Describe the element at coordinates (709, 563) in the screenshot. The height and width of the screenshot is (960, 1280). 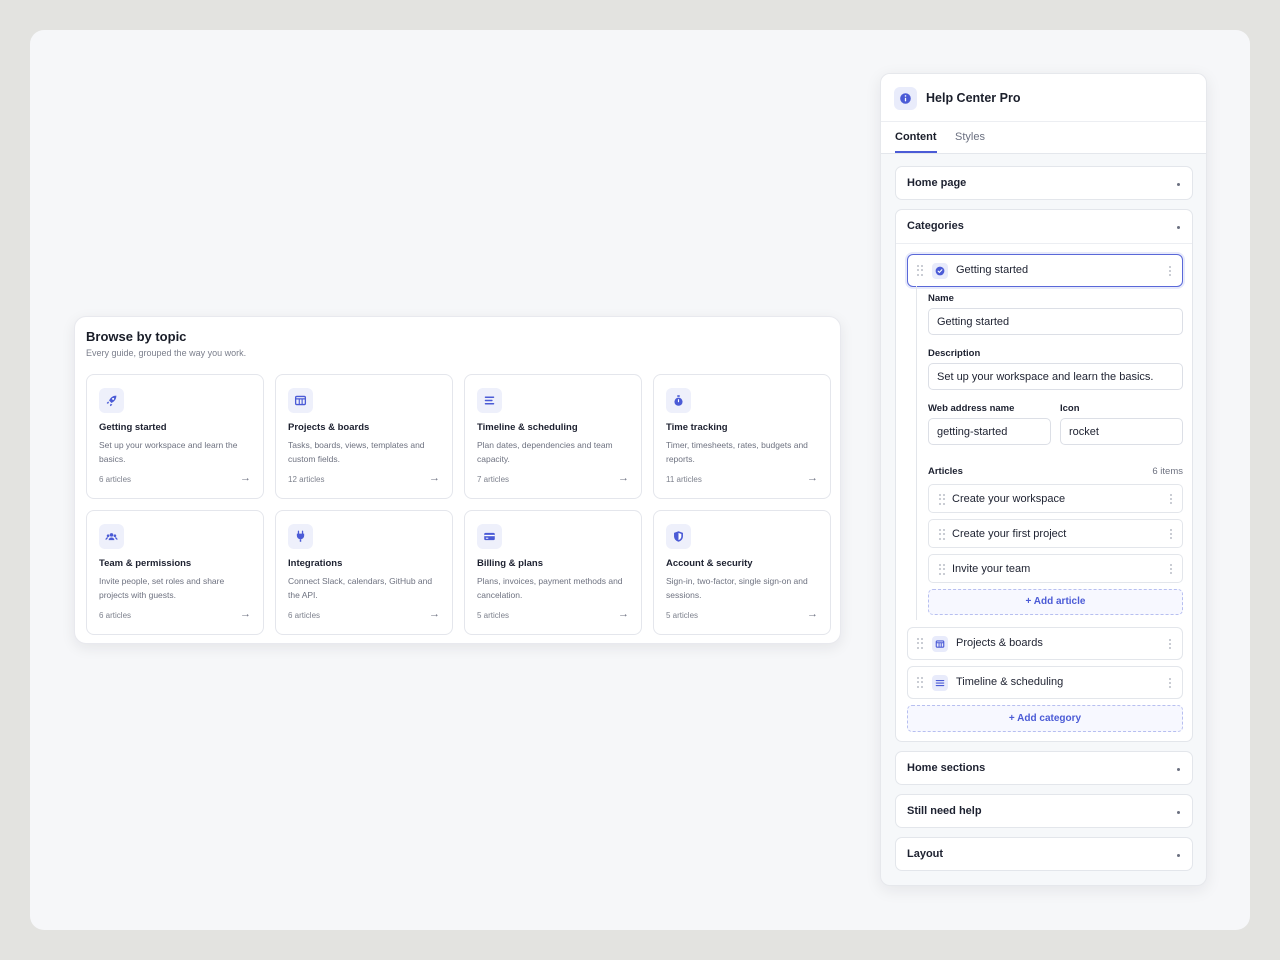
I see `topic-name: Account & security` at that location.